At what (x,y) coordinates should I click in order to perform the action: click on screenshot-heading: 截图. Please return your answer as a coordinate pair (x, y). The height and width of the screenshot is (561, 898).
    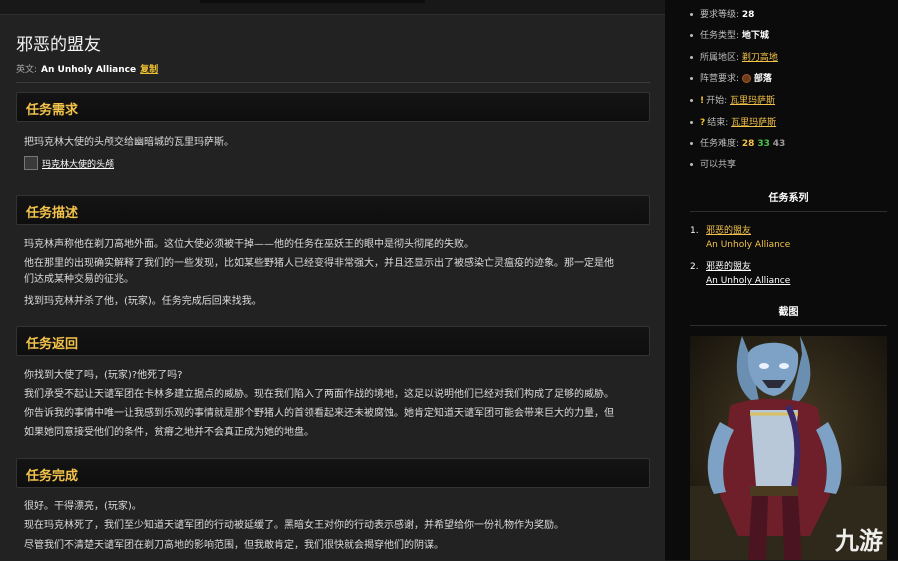
    Looking at the image, I should click on (788, 312).